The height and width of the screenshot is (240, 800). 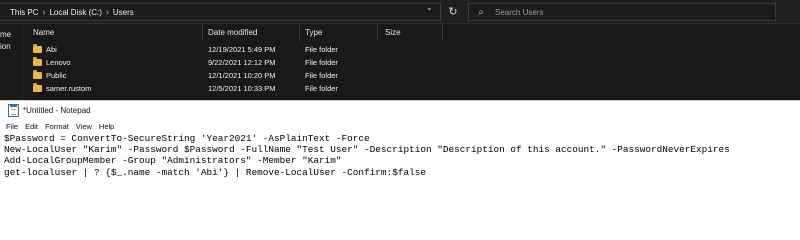 I want to click on navigation-pane: me ion, so click(x=11, y=62).